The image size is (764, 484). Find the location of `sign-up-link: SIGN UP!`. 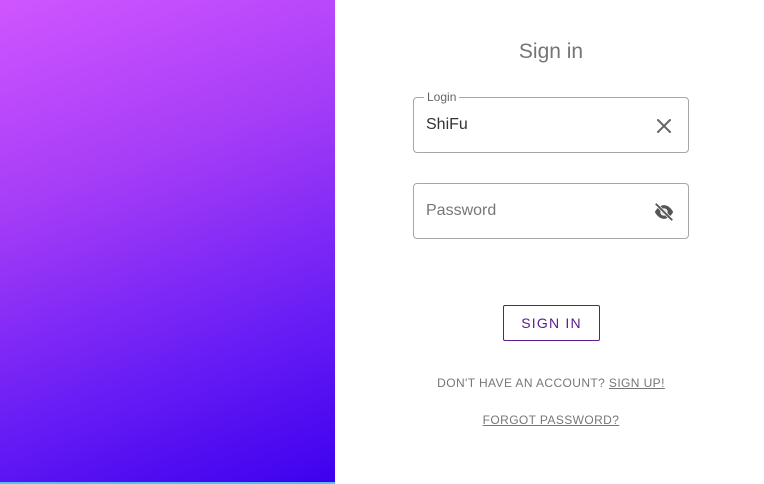

sign-up-link: SIGN UP! is located at coordinates (637, 383).